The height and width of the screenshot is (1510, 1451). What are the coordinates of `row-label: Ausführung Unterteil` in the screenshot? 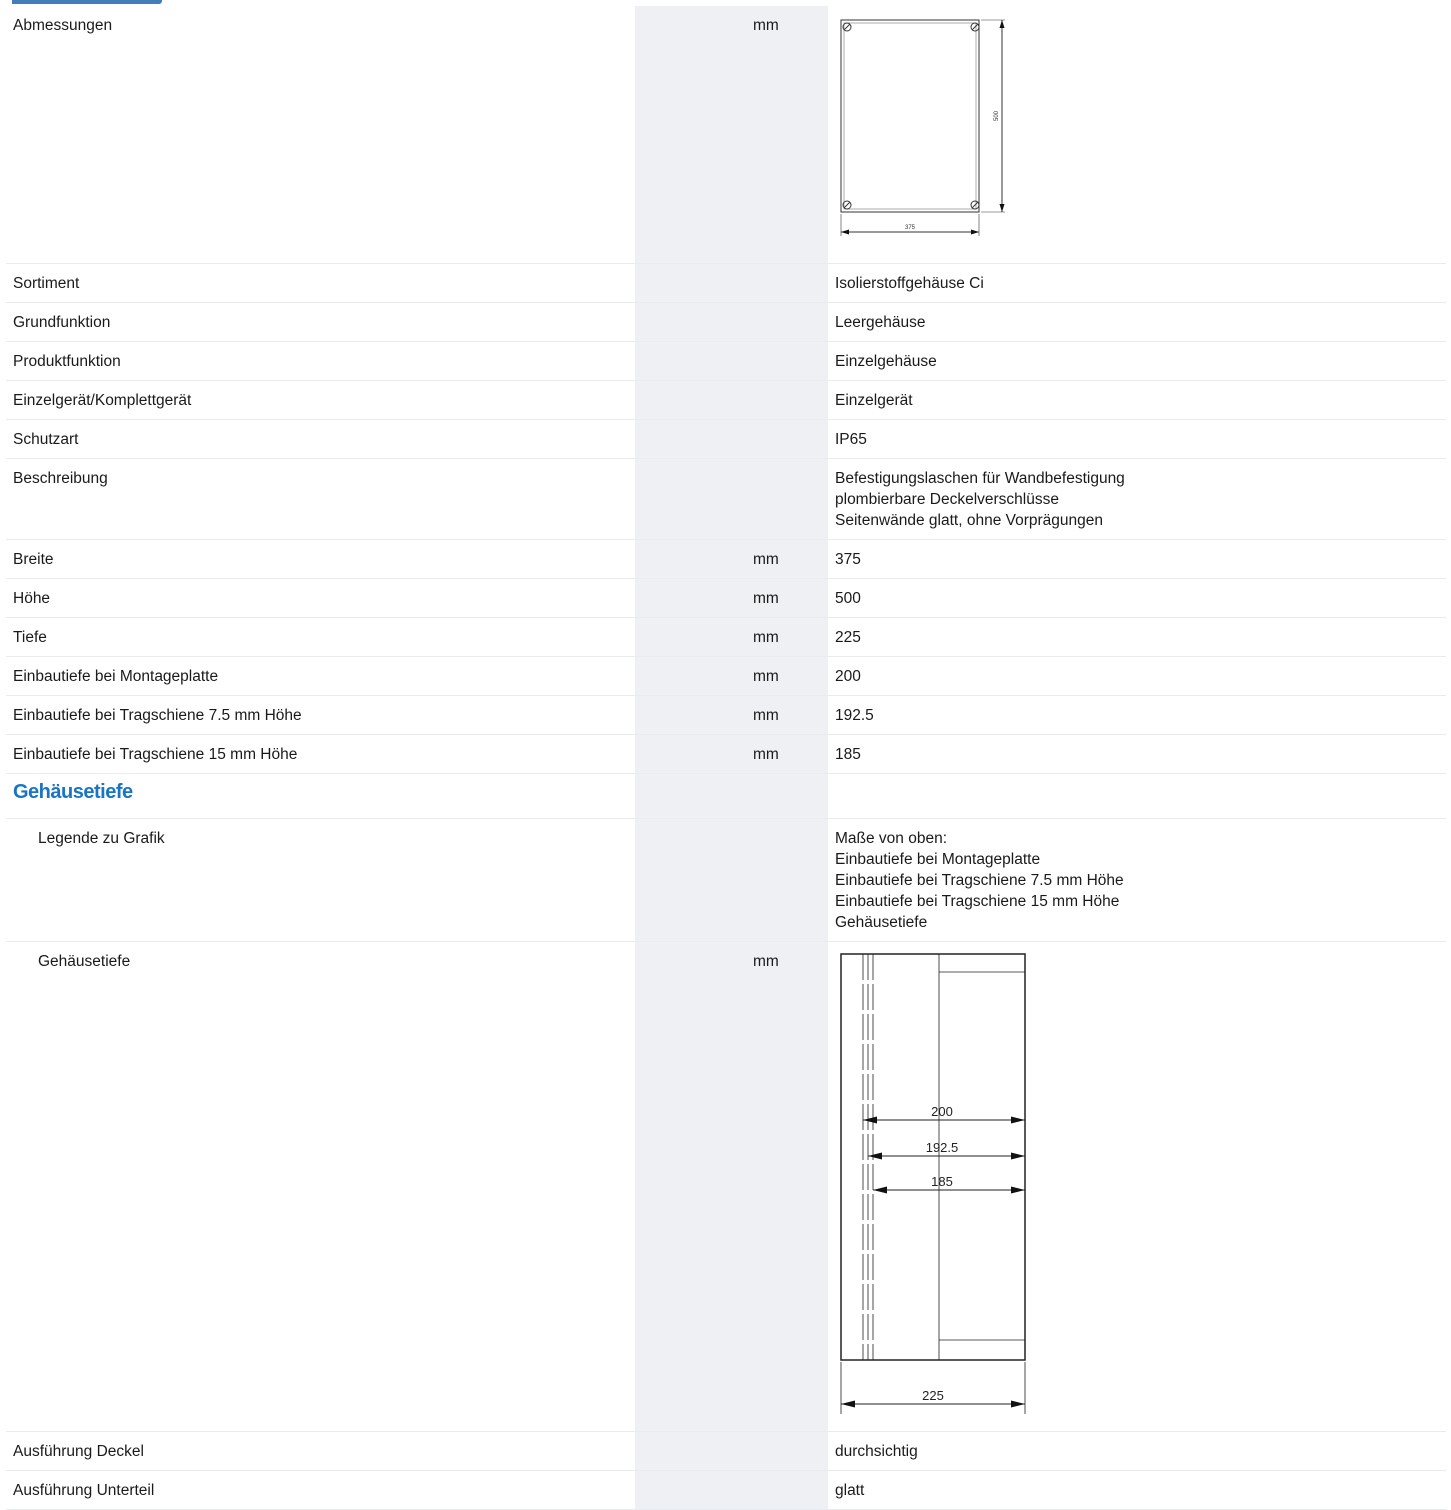 It's located at (84, 1490).